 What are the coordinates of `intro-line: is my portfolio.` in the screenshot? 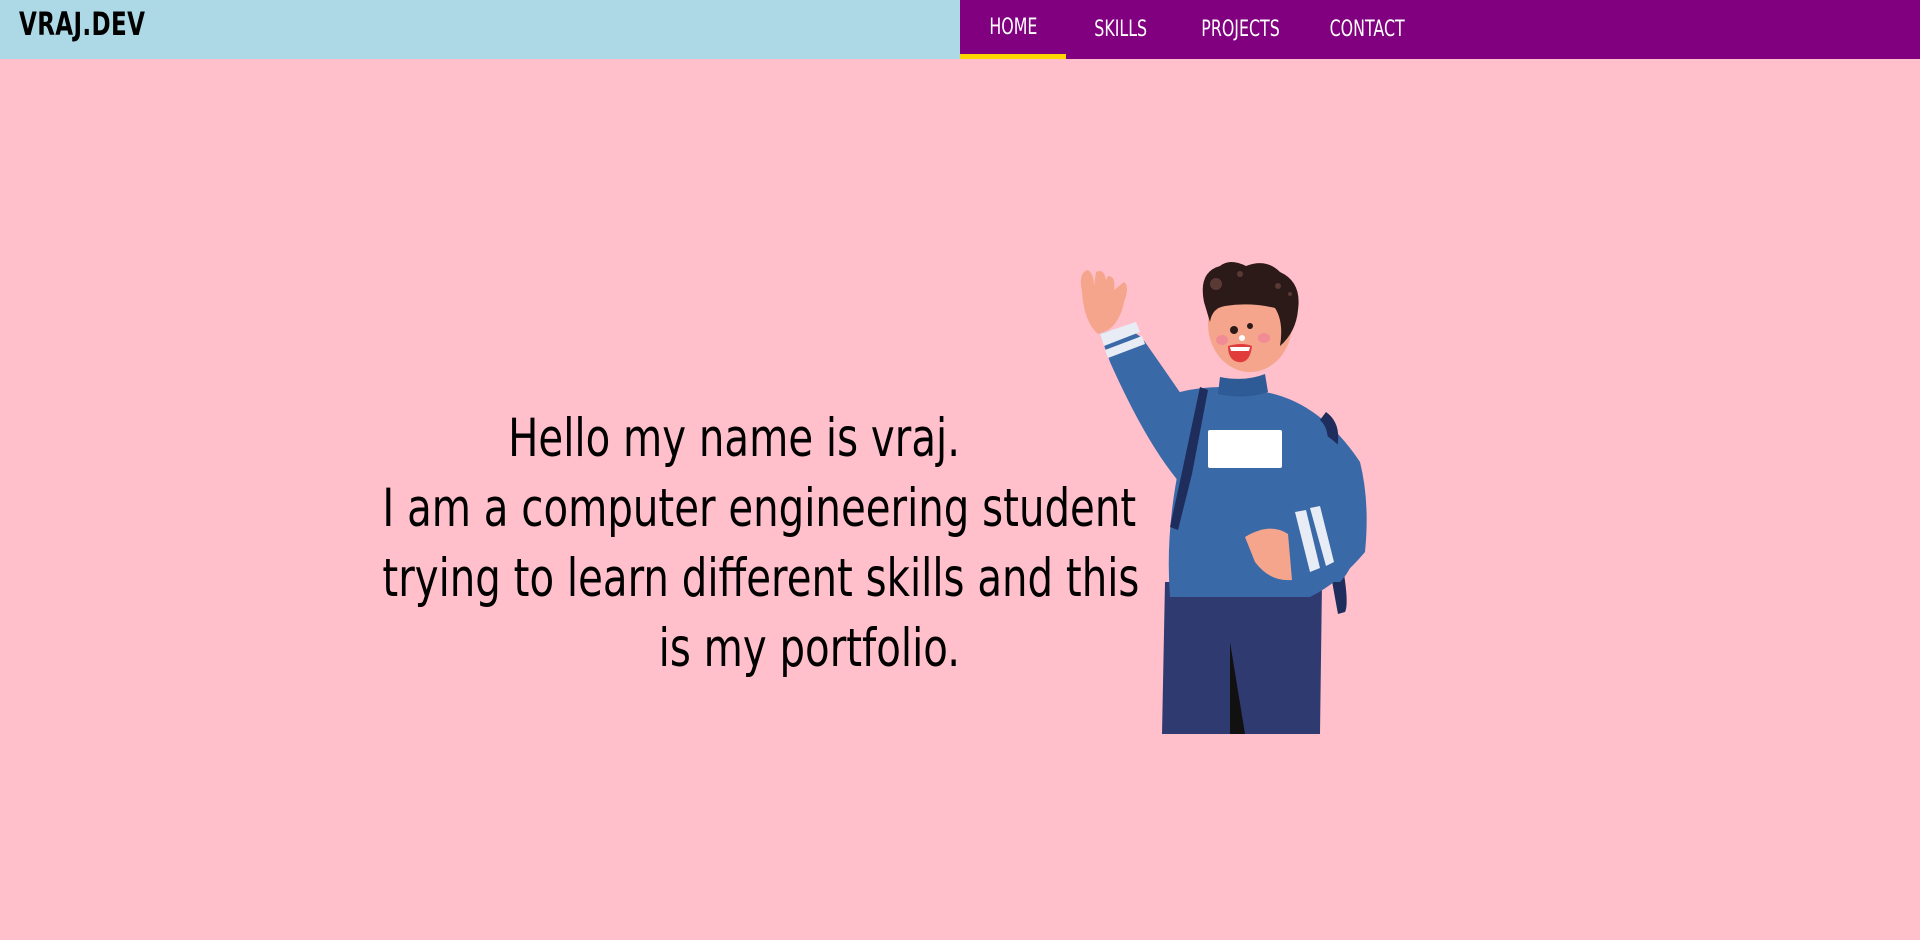 It's located at (809, 648).